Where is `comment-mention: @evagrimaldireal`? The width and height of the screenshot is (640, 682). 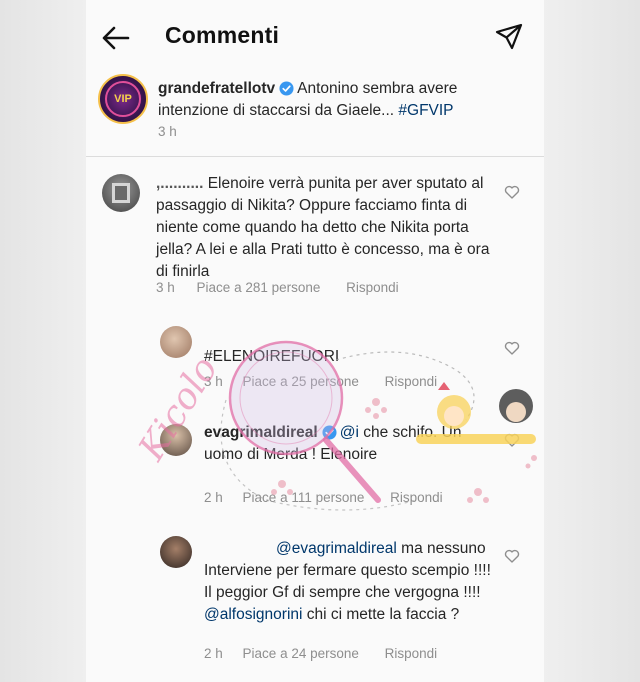
comment-mention: @evagrimaldireal is located at coordinates (336, 548).